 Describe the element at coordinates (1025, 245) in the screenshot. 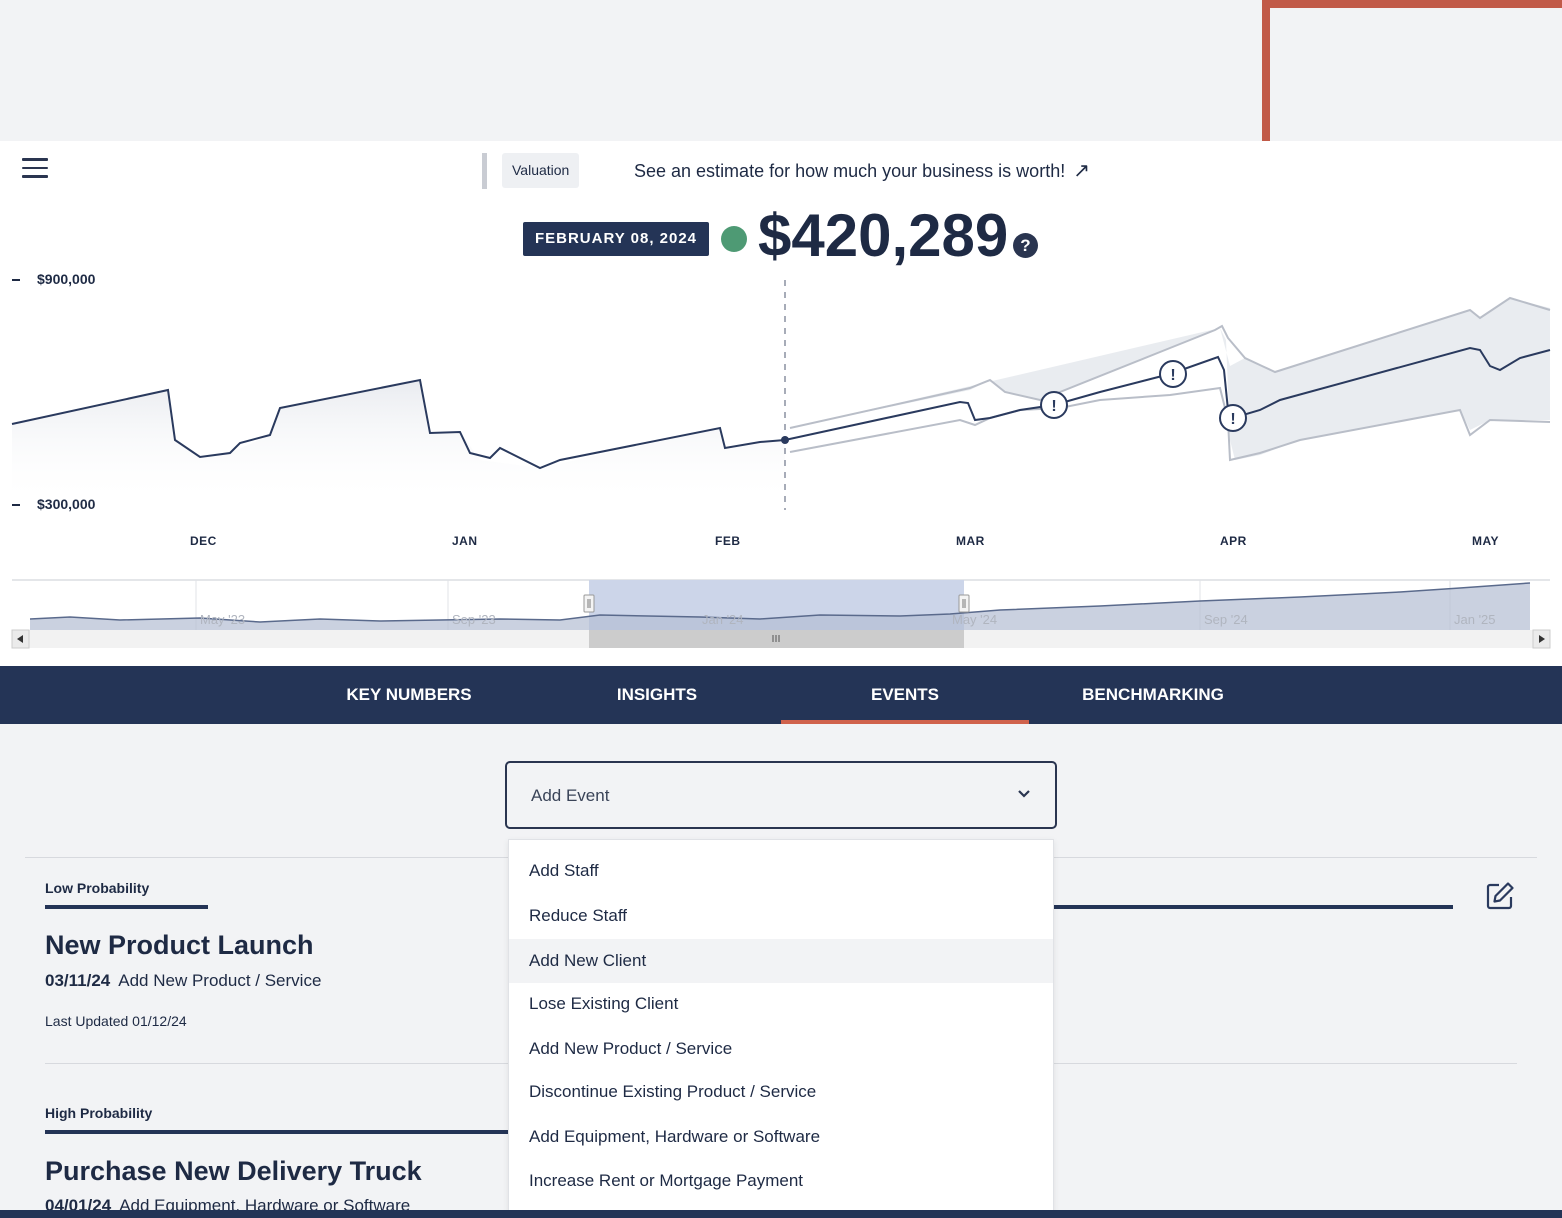

I see `help-icon: ?` at that location.